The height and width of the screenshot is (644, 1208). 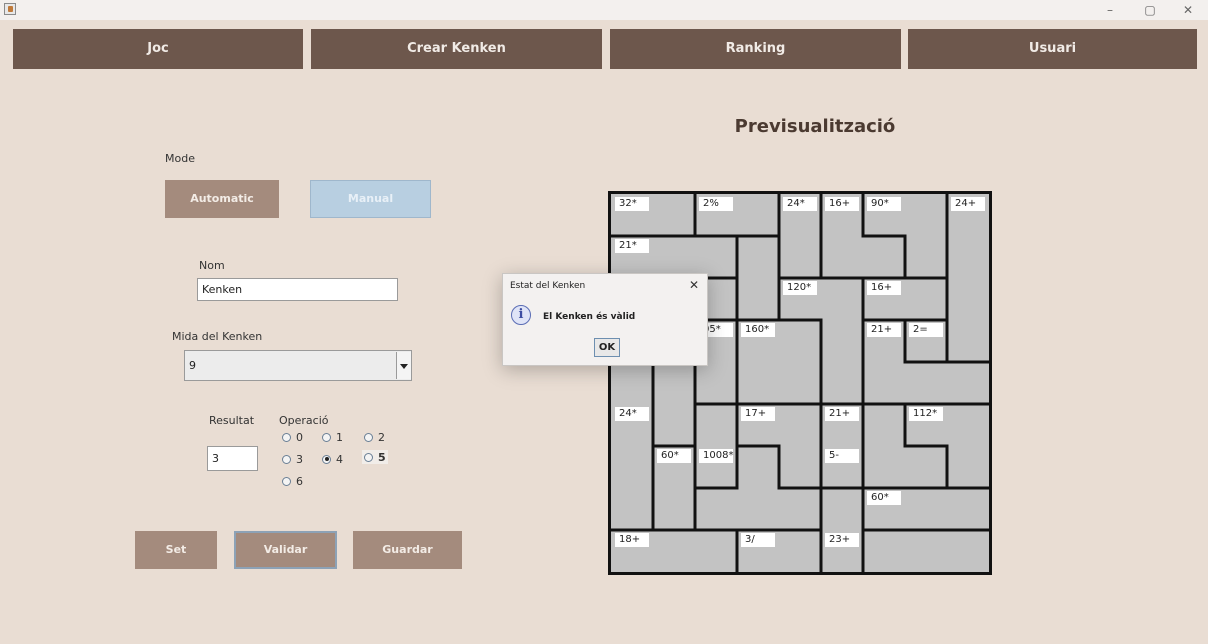 I want to click on dialog-message: El Kenken és vàlid, so click(x=589, y=317).